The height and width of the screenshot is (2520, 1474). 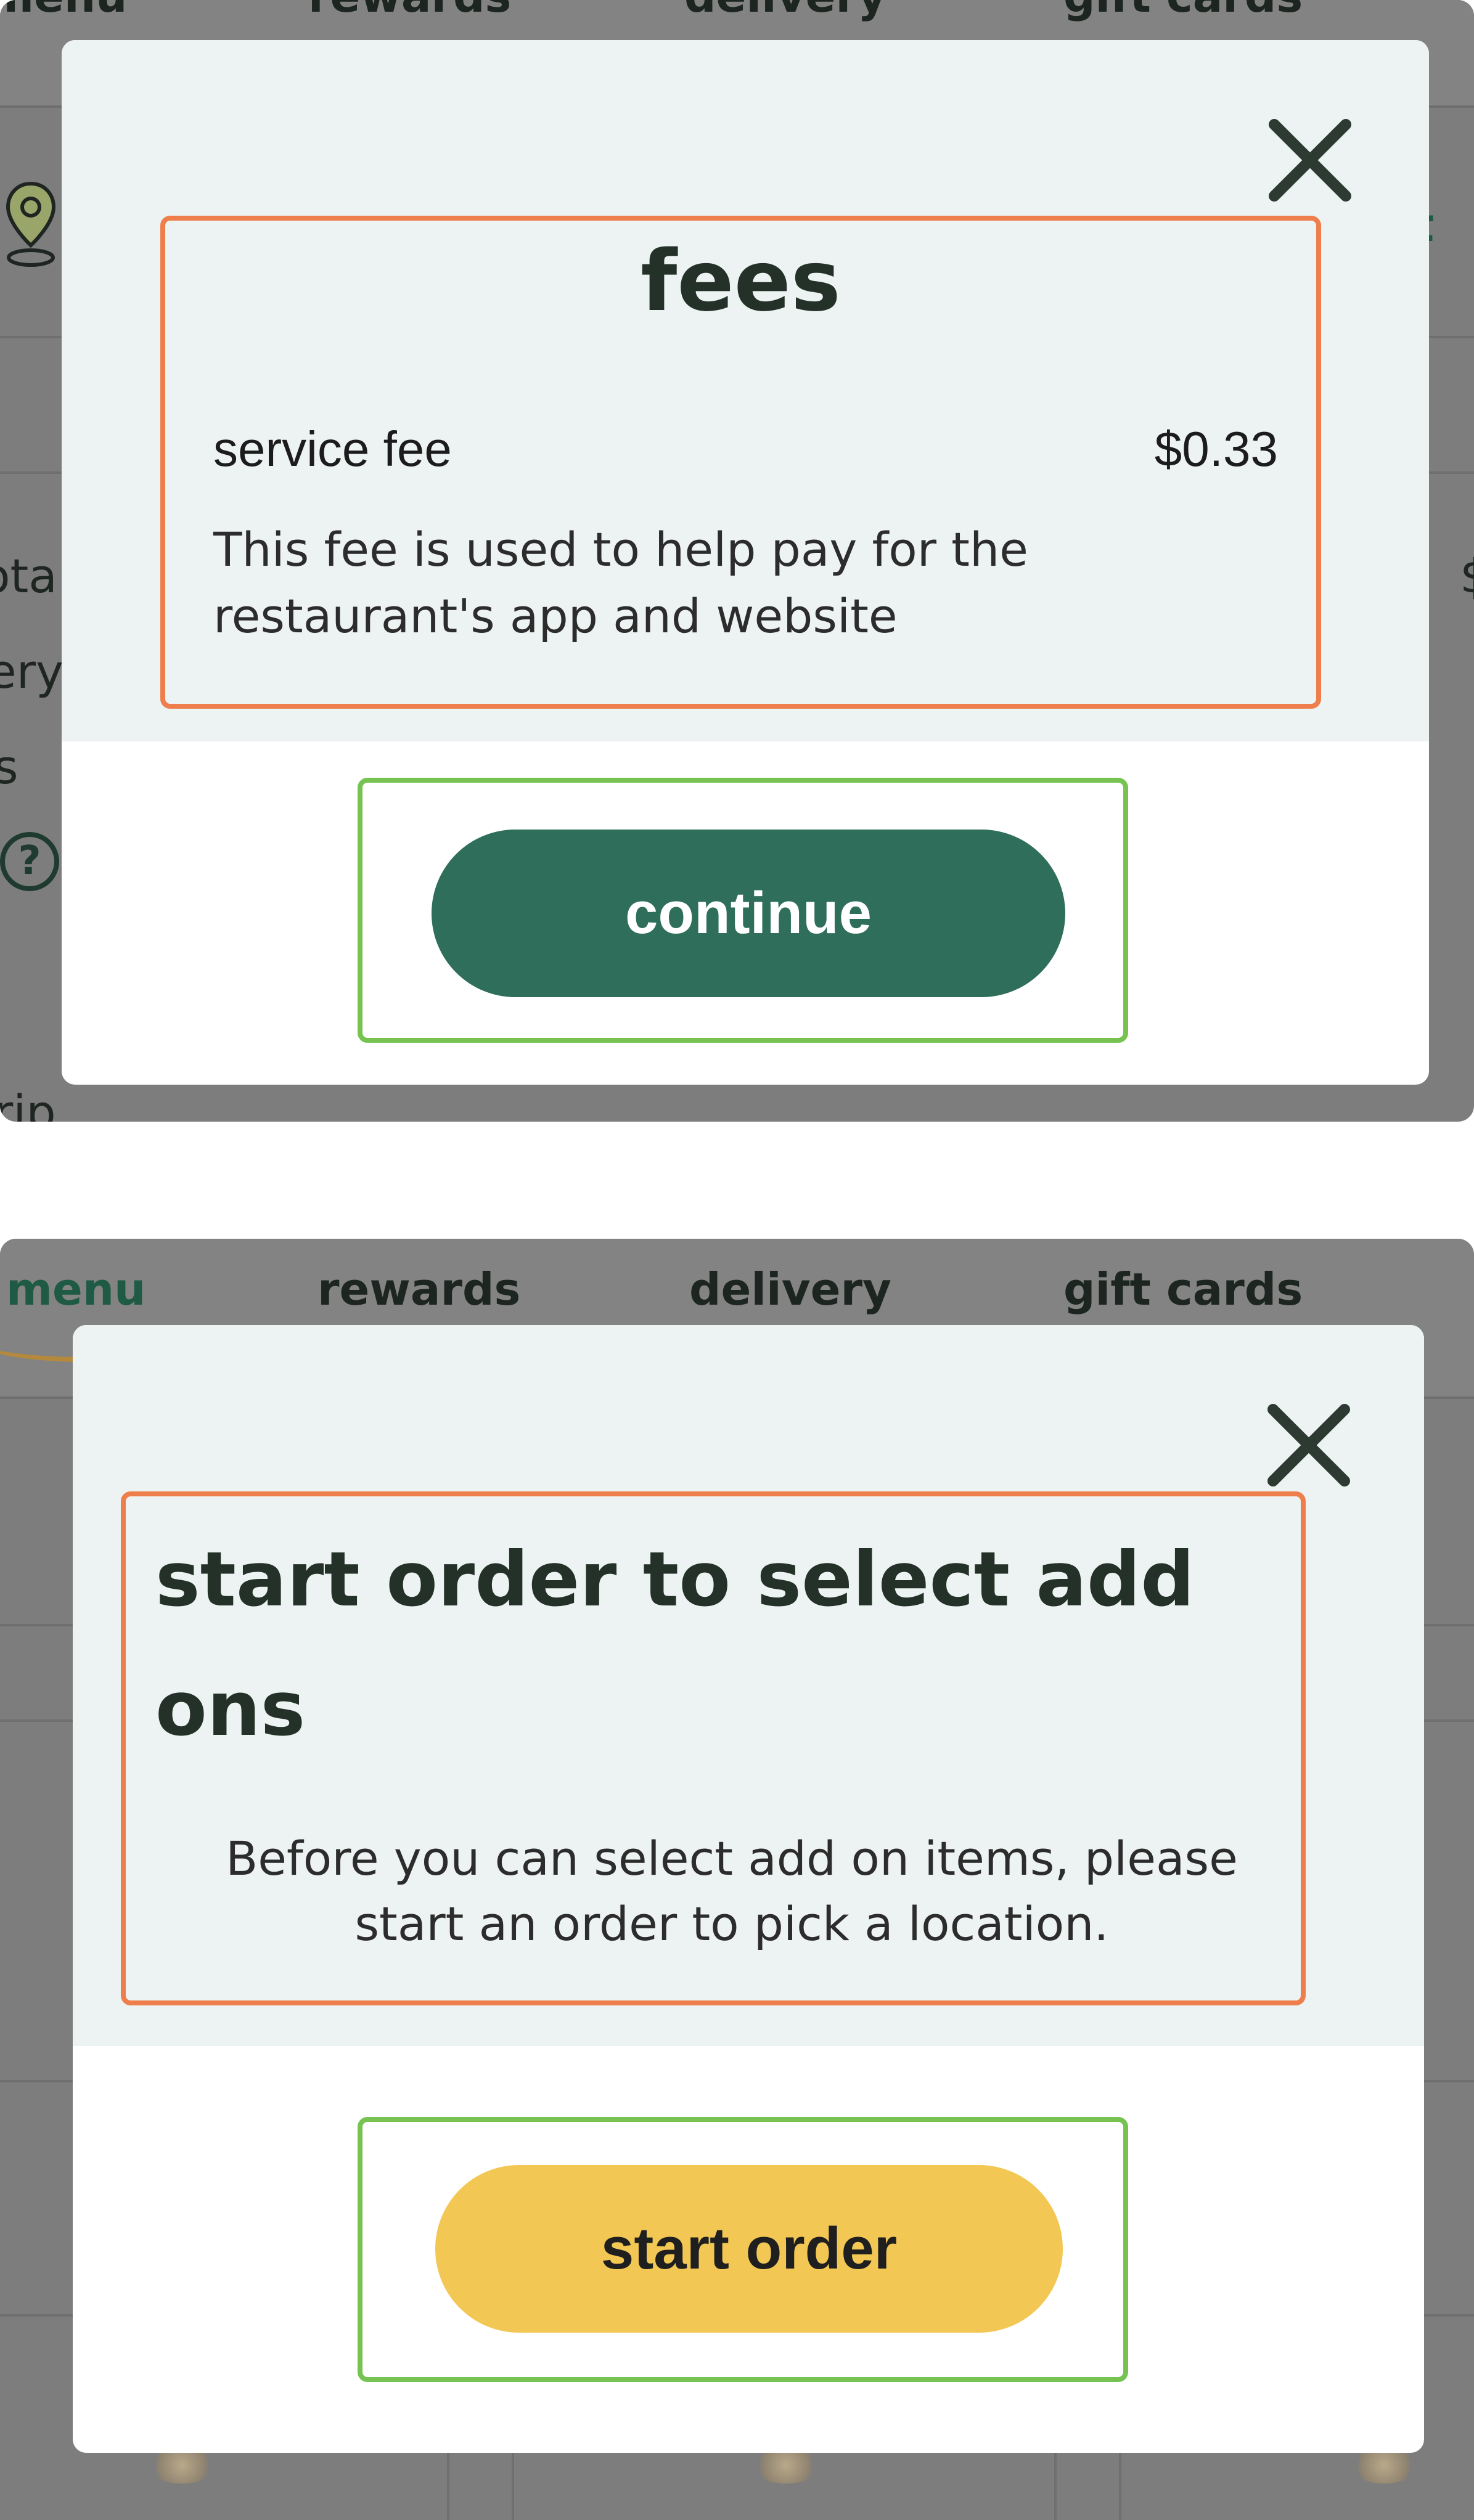 I want to click on background-tip-fragment: rip, so click(x=28, y=1103).